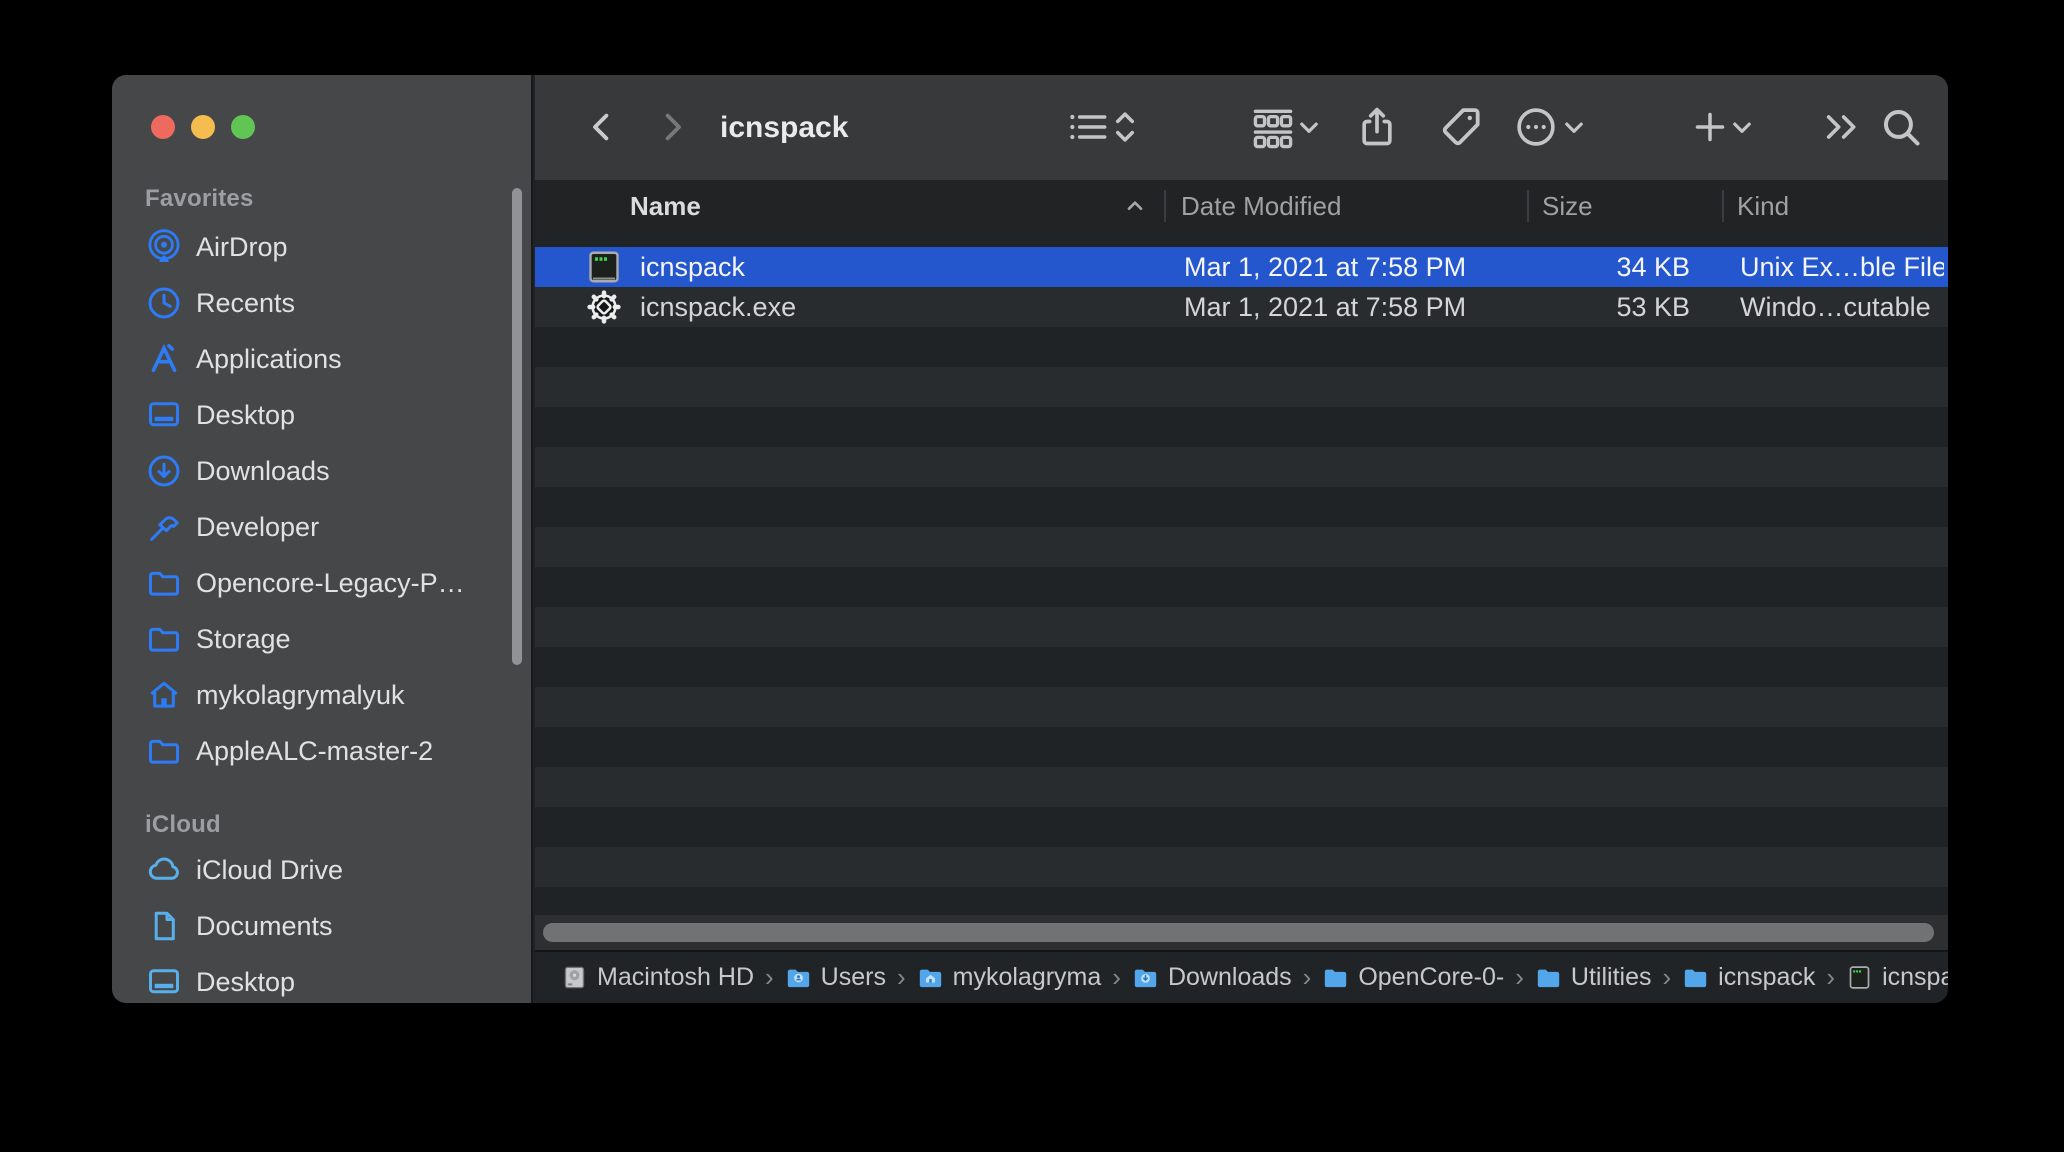 The width and height of the screenshot is (2064, 1152). Describe the element at coordinates (242, 246) in the screenshot. I see `sidebar-item-label: AirDrop` at that location.